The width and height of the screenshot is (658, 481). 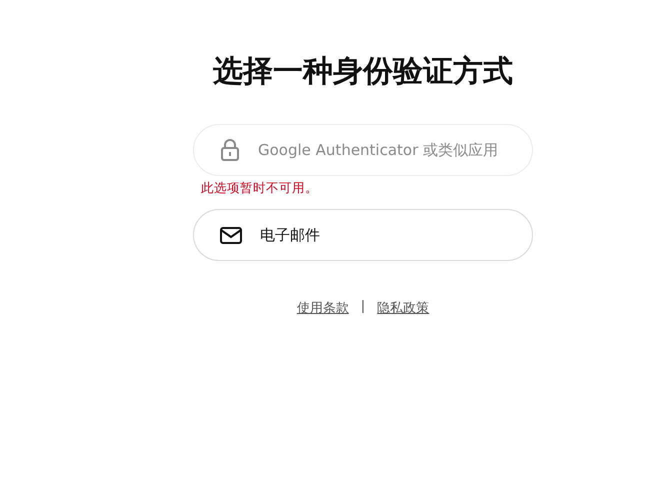 I want to click on footer-link: 隐私政策, so click(x=403, y=308).